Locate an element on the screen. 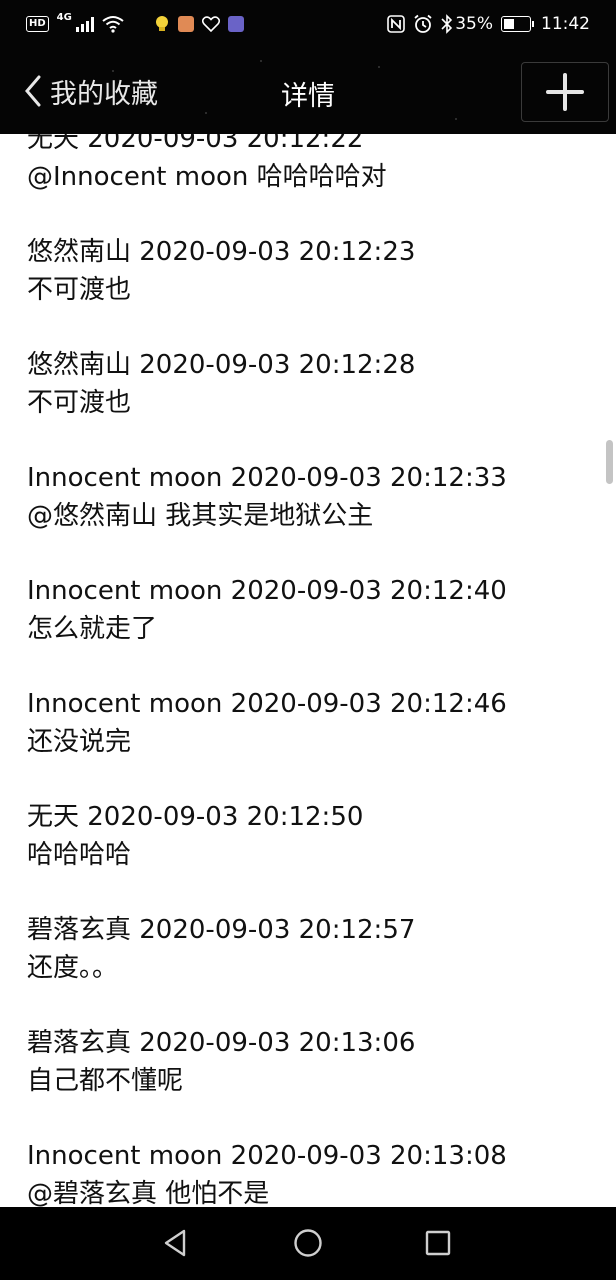 This screenshot has height=1280, width=616. battery-icon is located at coordinates (517, 24).